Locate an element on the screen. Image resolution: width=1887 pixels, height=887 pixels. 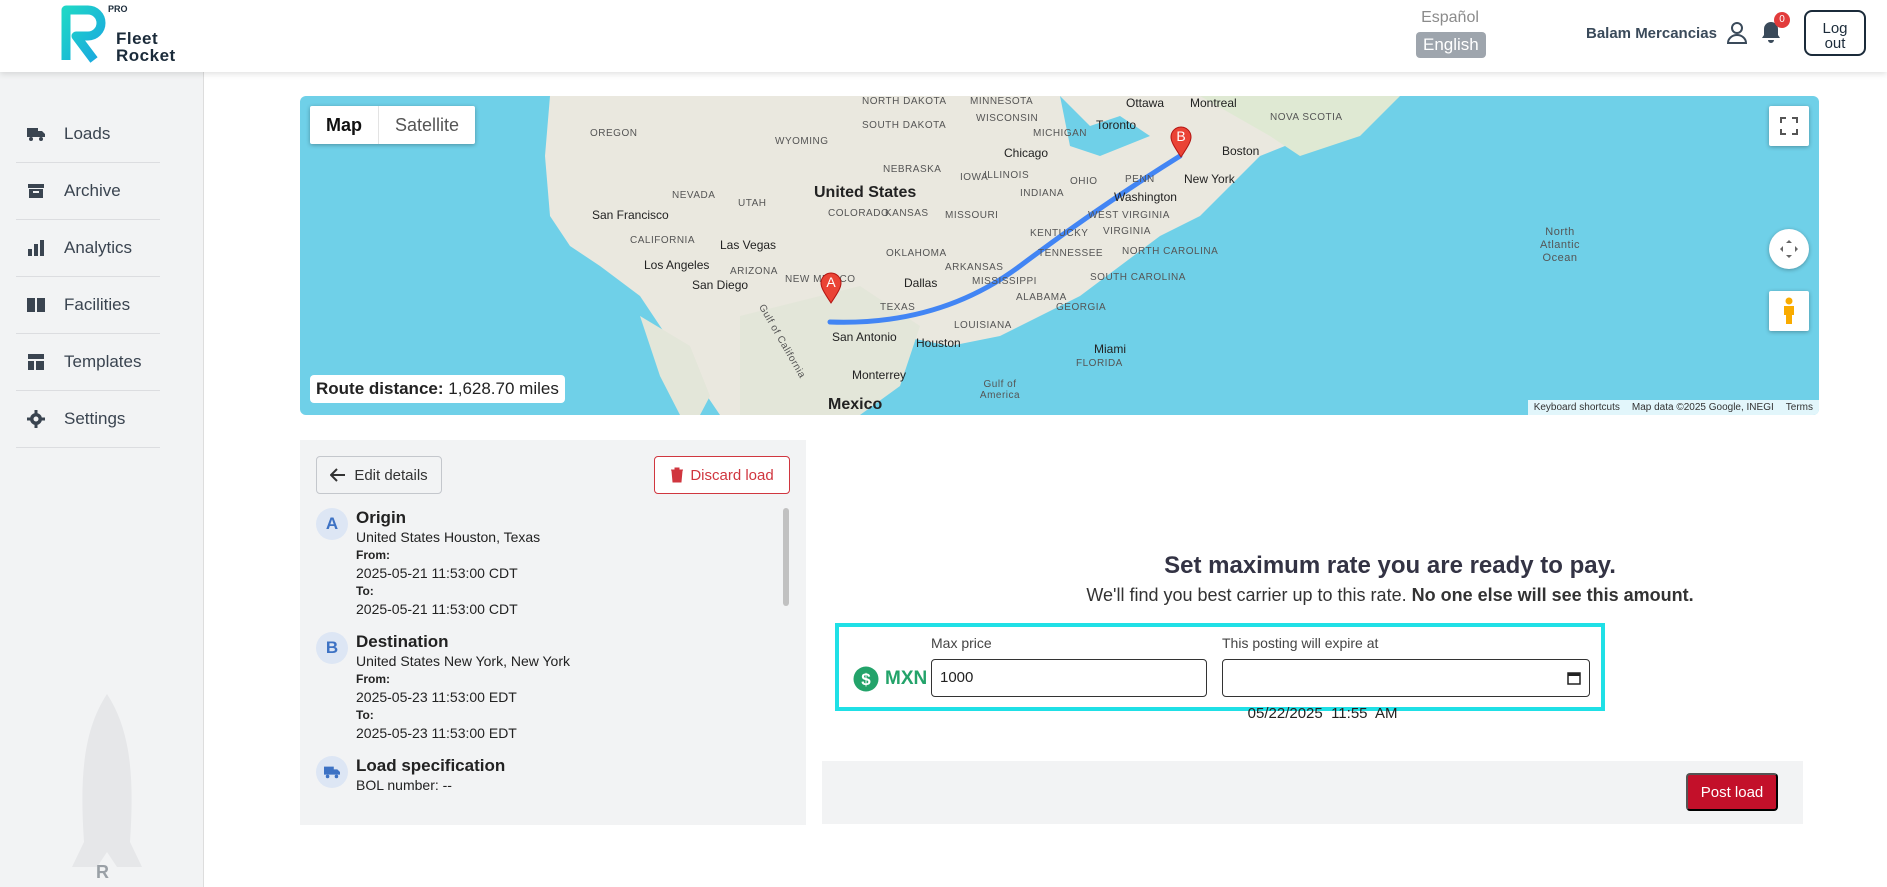
city-label: San Diego is located at coordinates (720, 285).